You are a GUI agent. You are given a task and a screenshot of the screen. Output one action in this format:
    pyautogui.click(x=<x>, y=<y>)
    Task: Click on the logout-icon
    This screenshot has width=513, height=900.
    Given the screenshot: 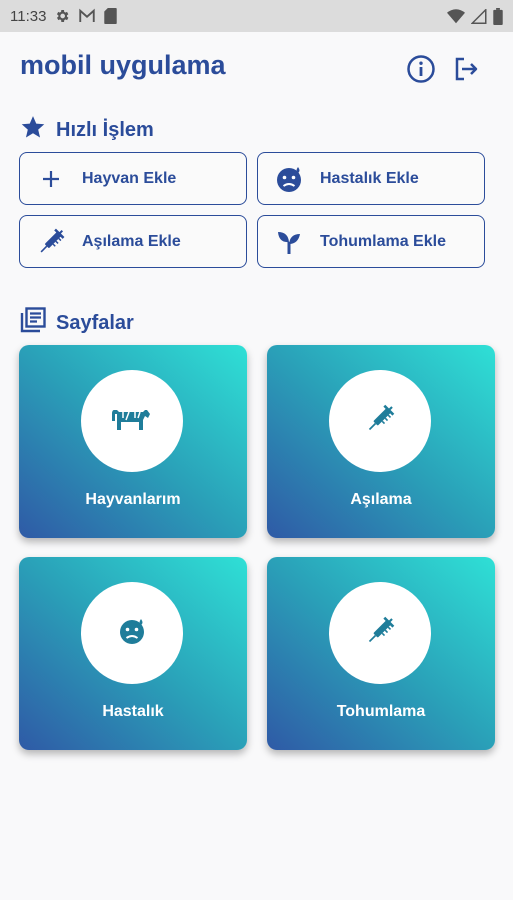 What is the action you would take?
    pyautogui.click(x=466, y=69)
    